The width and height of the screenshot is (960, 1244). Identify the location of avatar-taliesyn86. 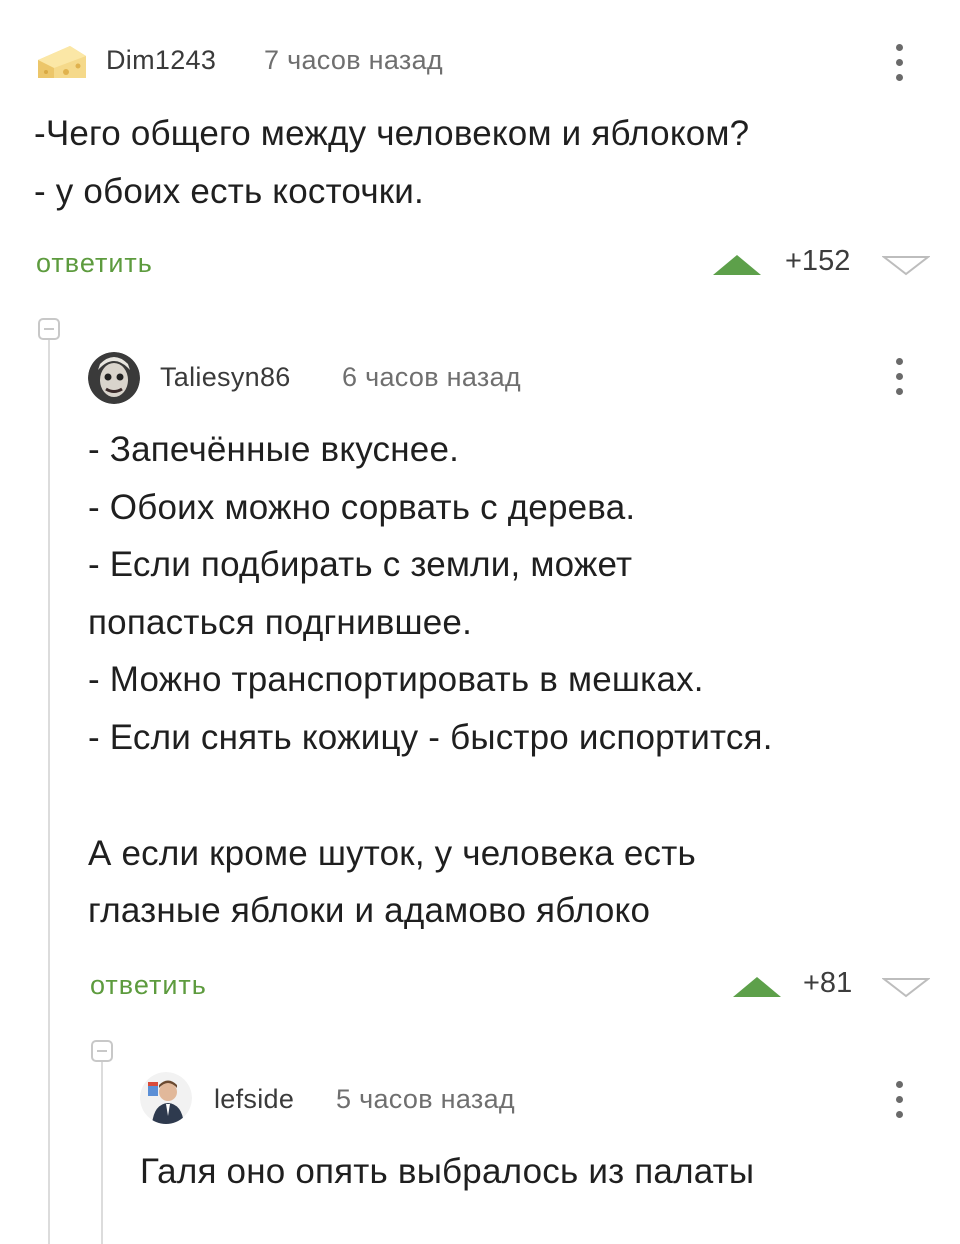
(114, 378).